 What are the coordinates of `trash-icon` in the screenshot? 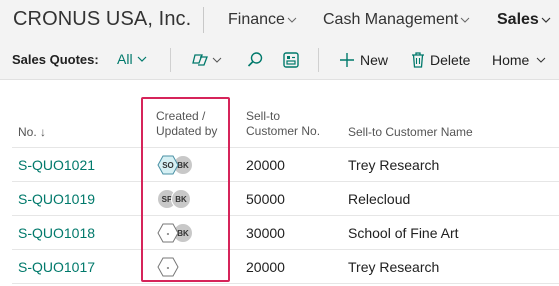 It's located at (418, 60).